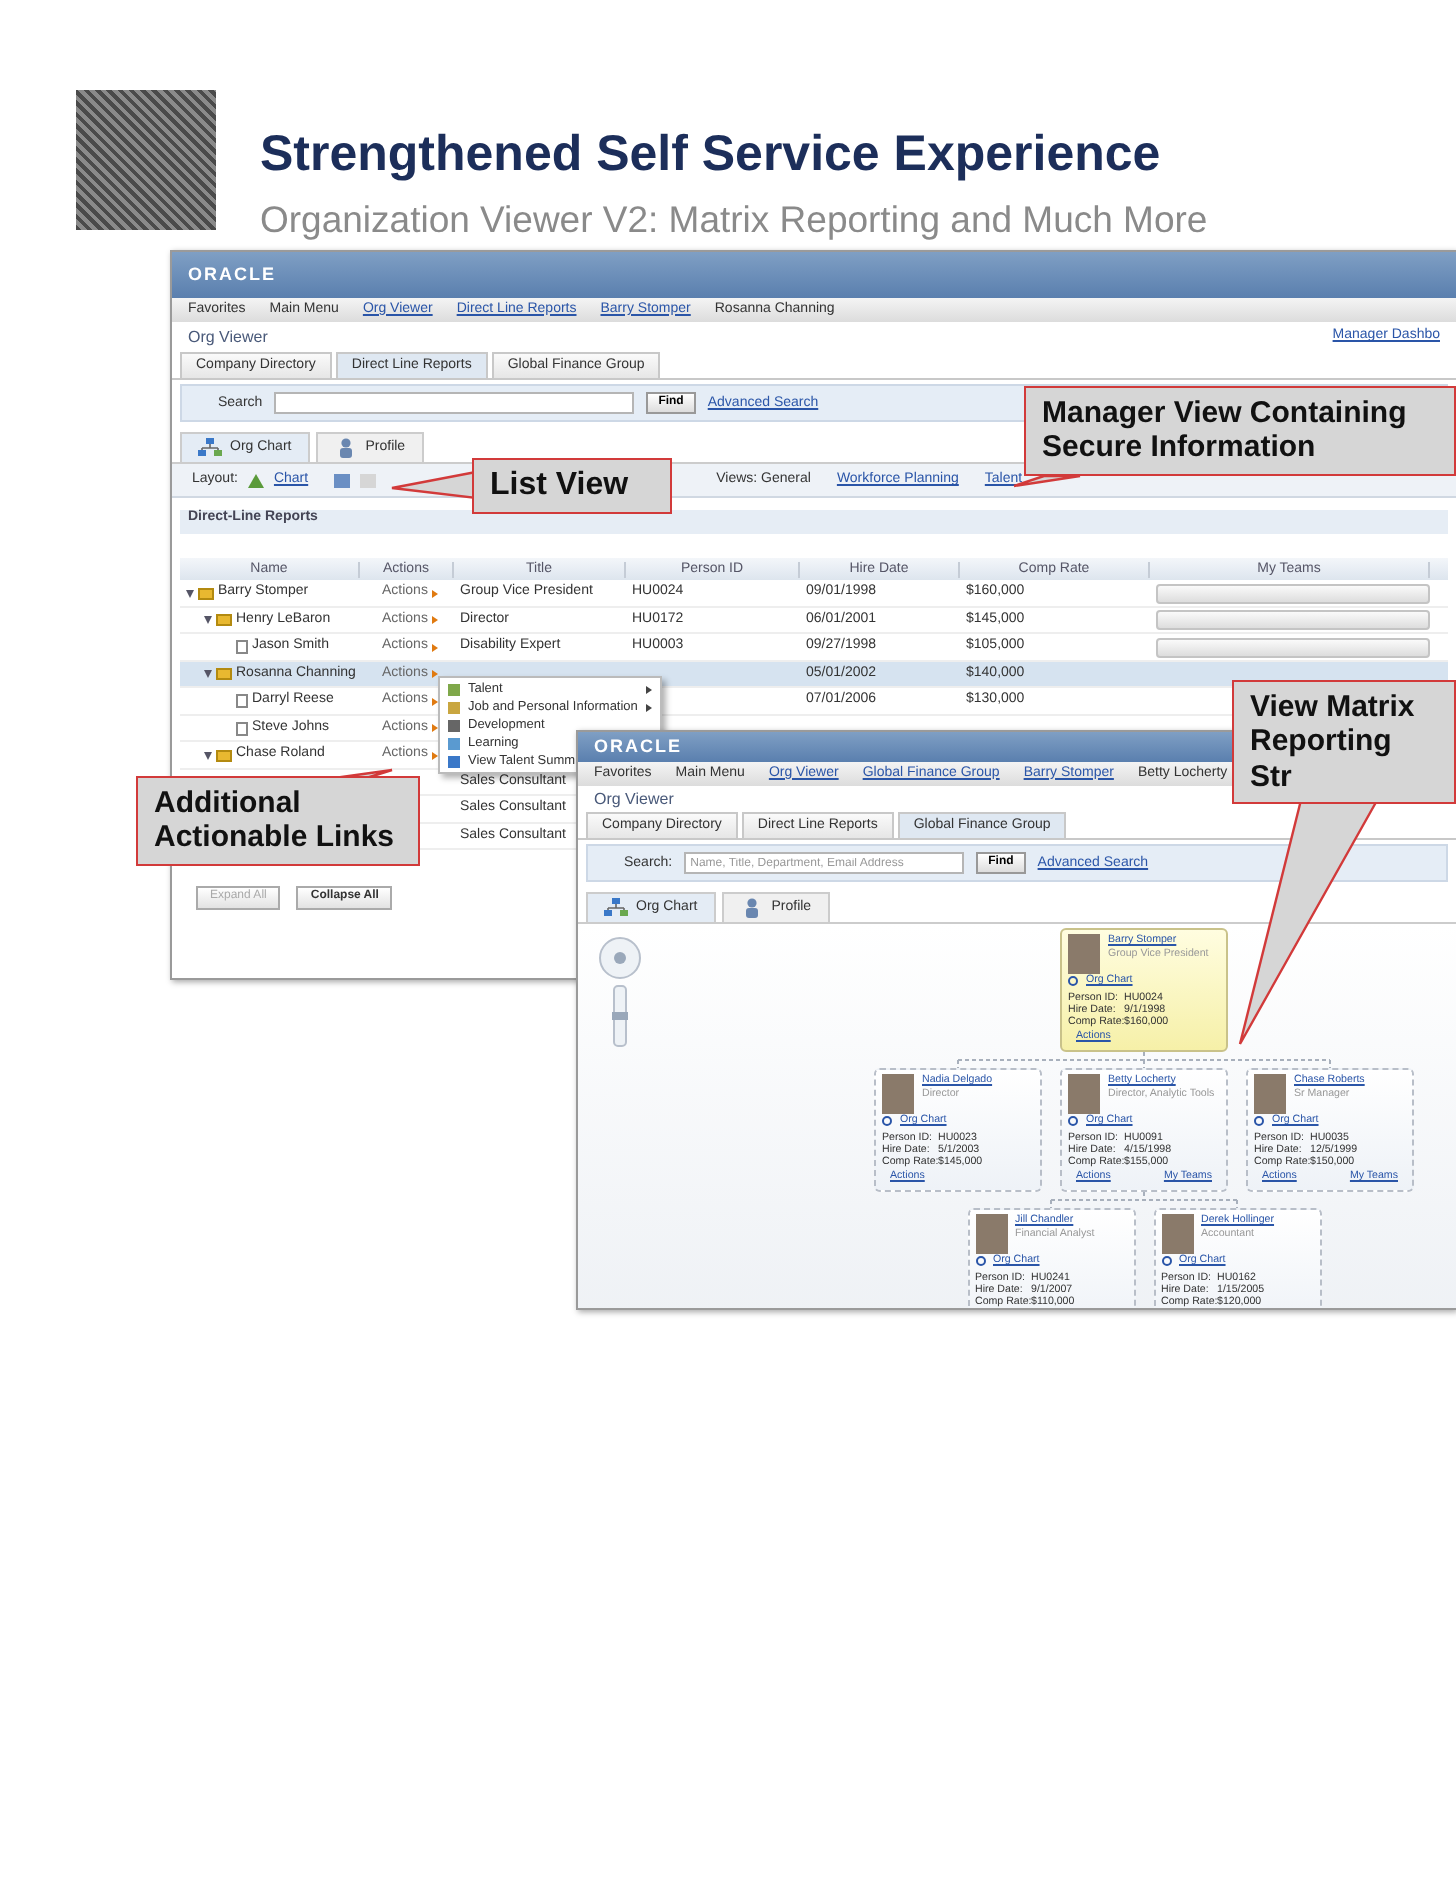 The height and width of the screenshot is (1886, 1456). What do you see at coordinates (232, 275) in the screenshot?
I see `oracle-logo: ORACLE` at bounding box center [232, 275].